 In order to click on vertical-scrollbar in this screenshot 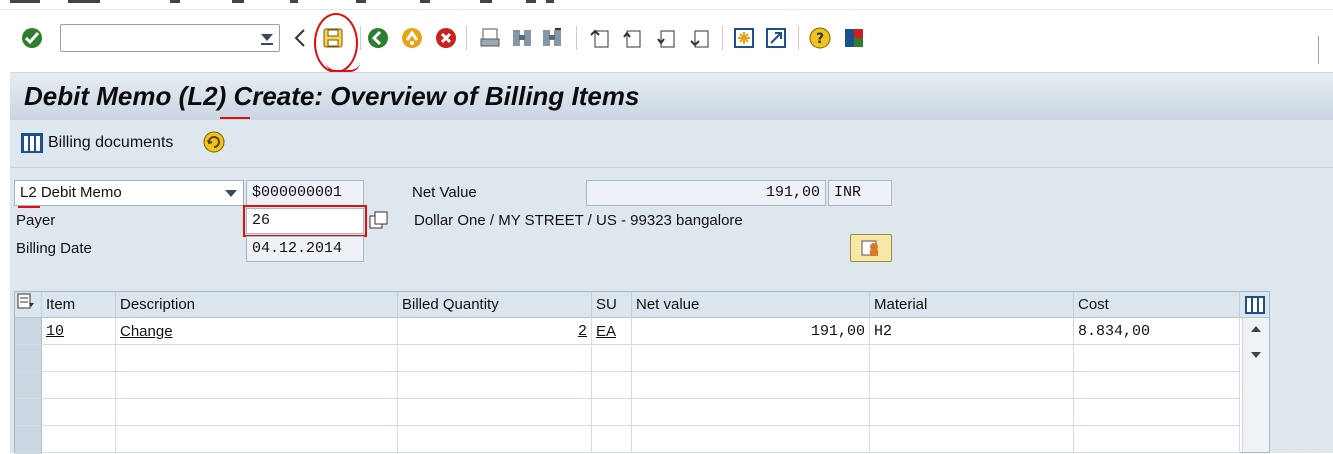, I will do `click(1255, 385)`.